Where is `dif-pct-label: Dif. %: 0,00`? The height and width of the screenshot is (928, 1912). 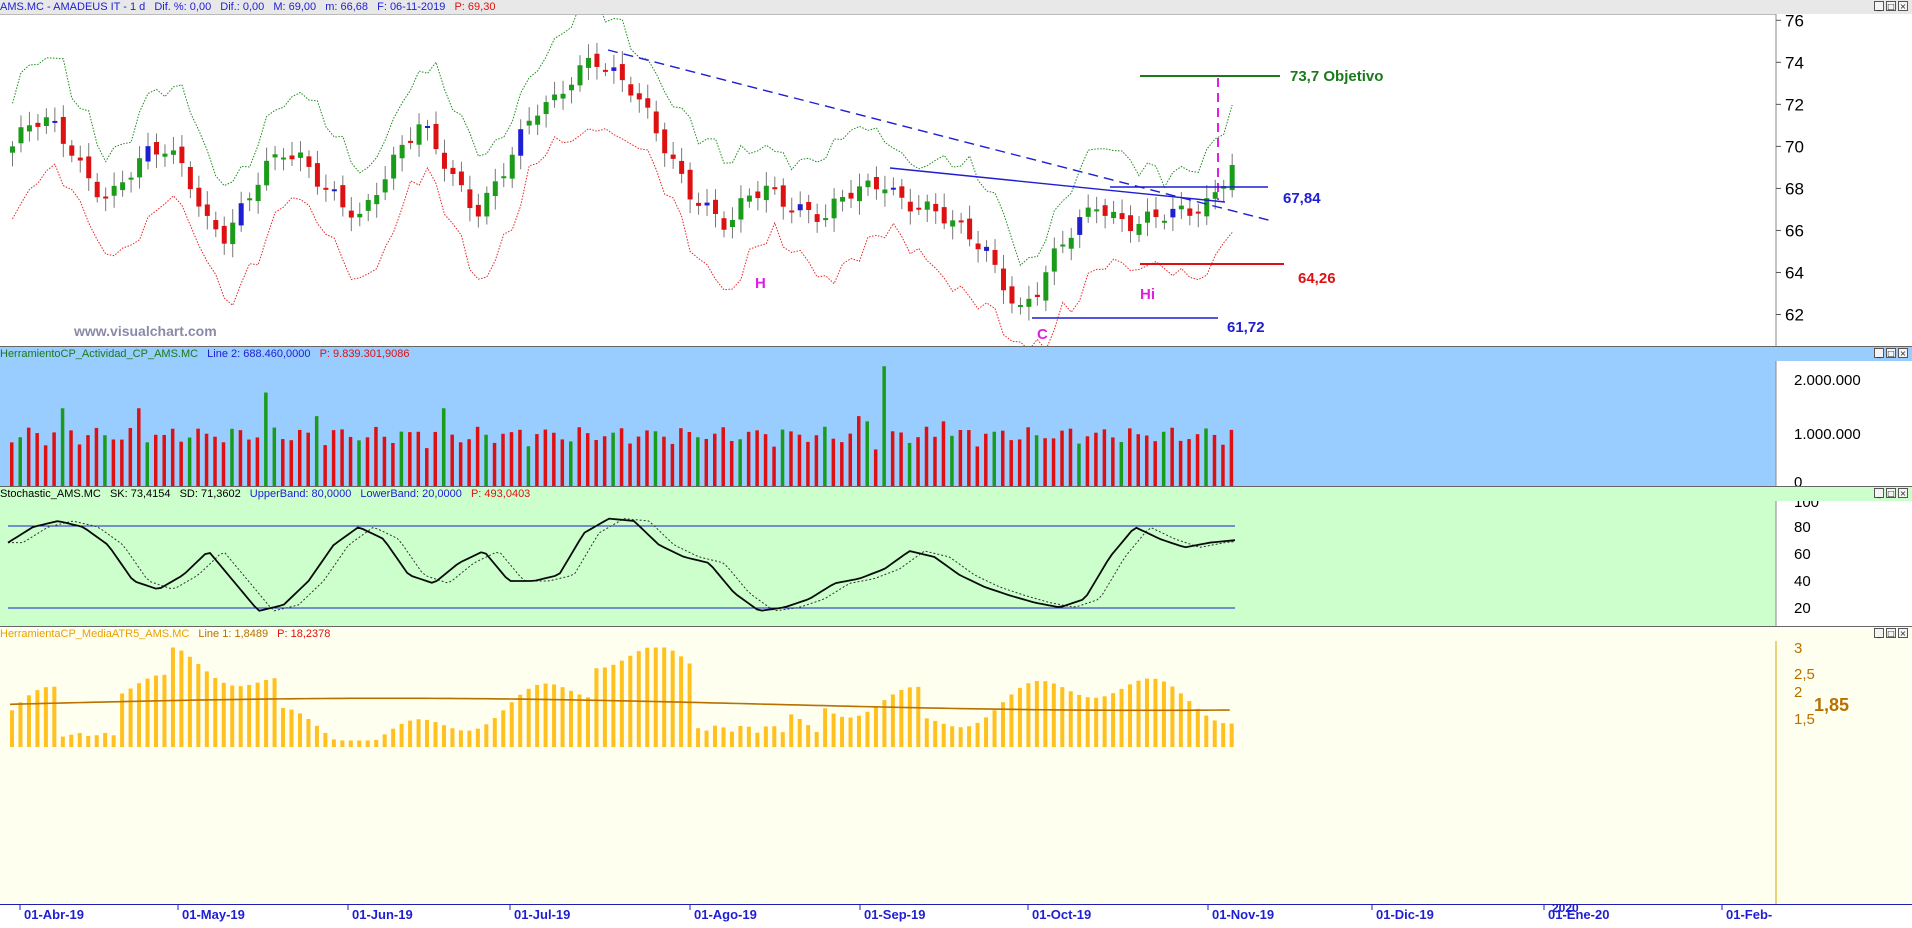
dif-pct-label: Dif. %: 0,00 is located at coordinates (183, 7).